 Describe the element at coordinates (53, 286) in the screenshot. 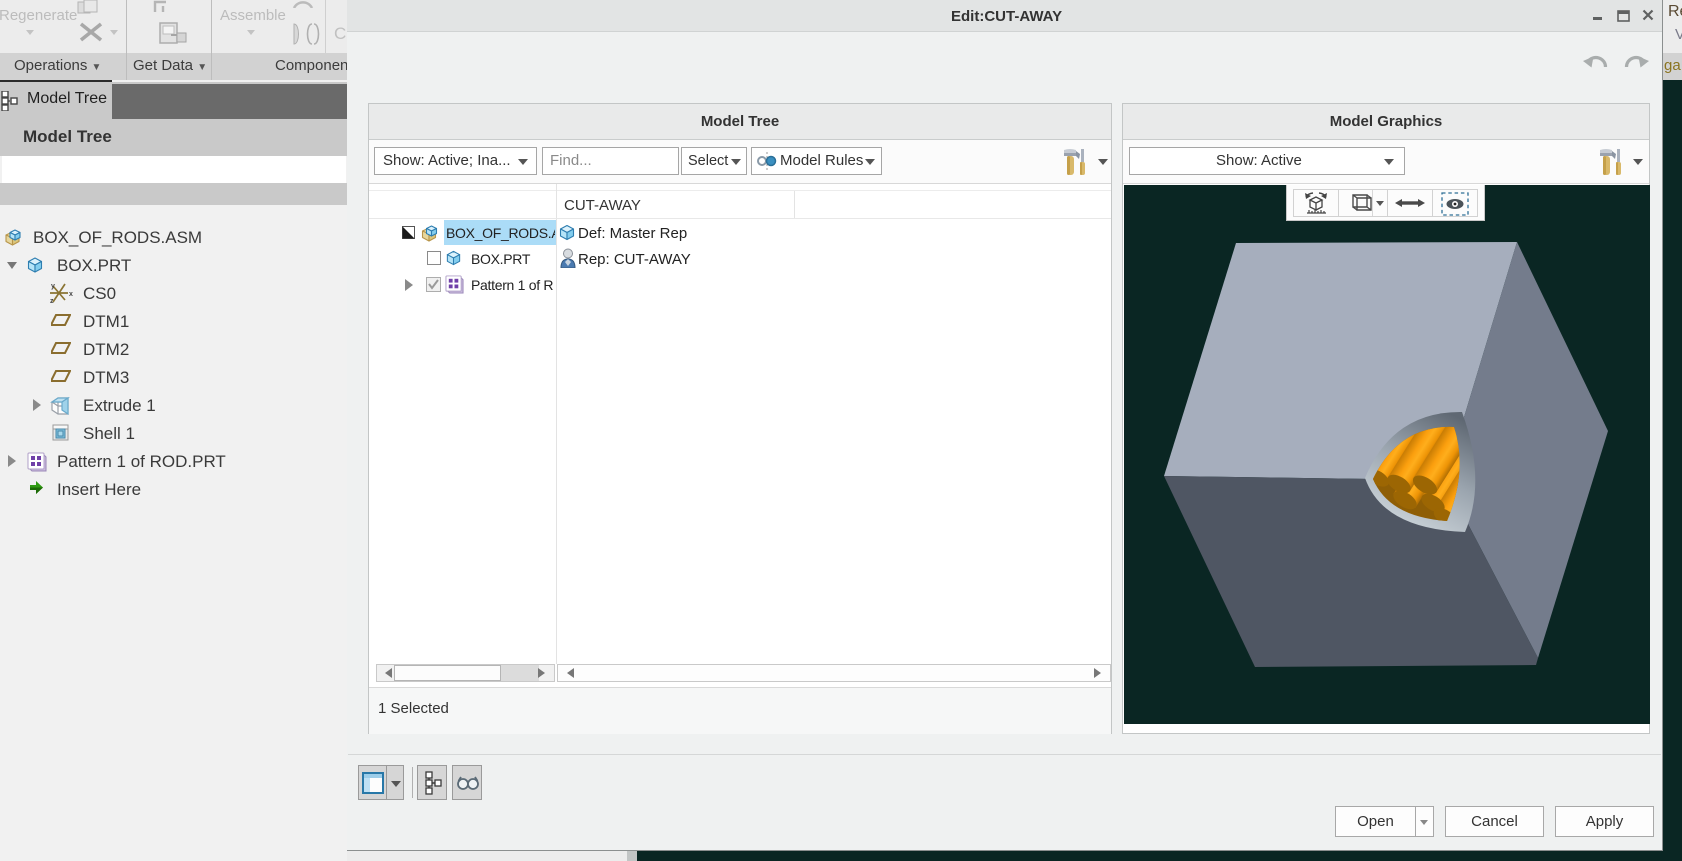

I see `svg-text: y` at that location.